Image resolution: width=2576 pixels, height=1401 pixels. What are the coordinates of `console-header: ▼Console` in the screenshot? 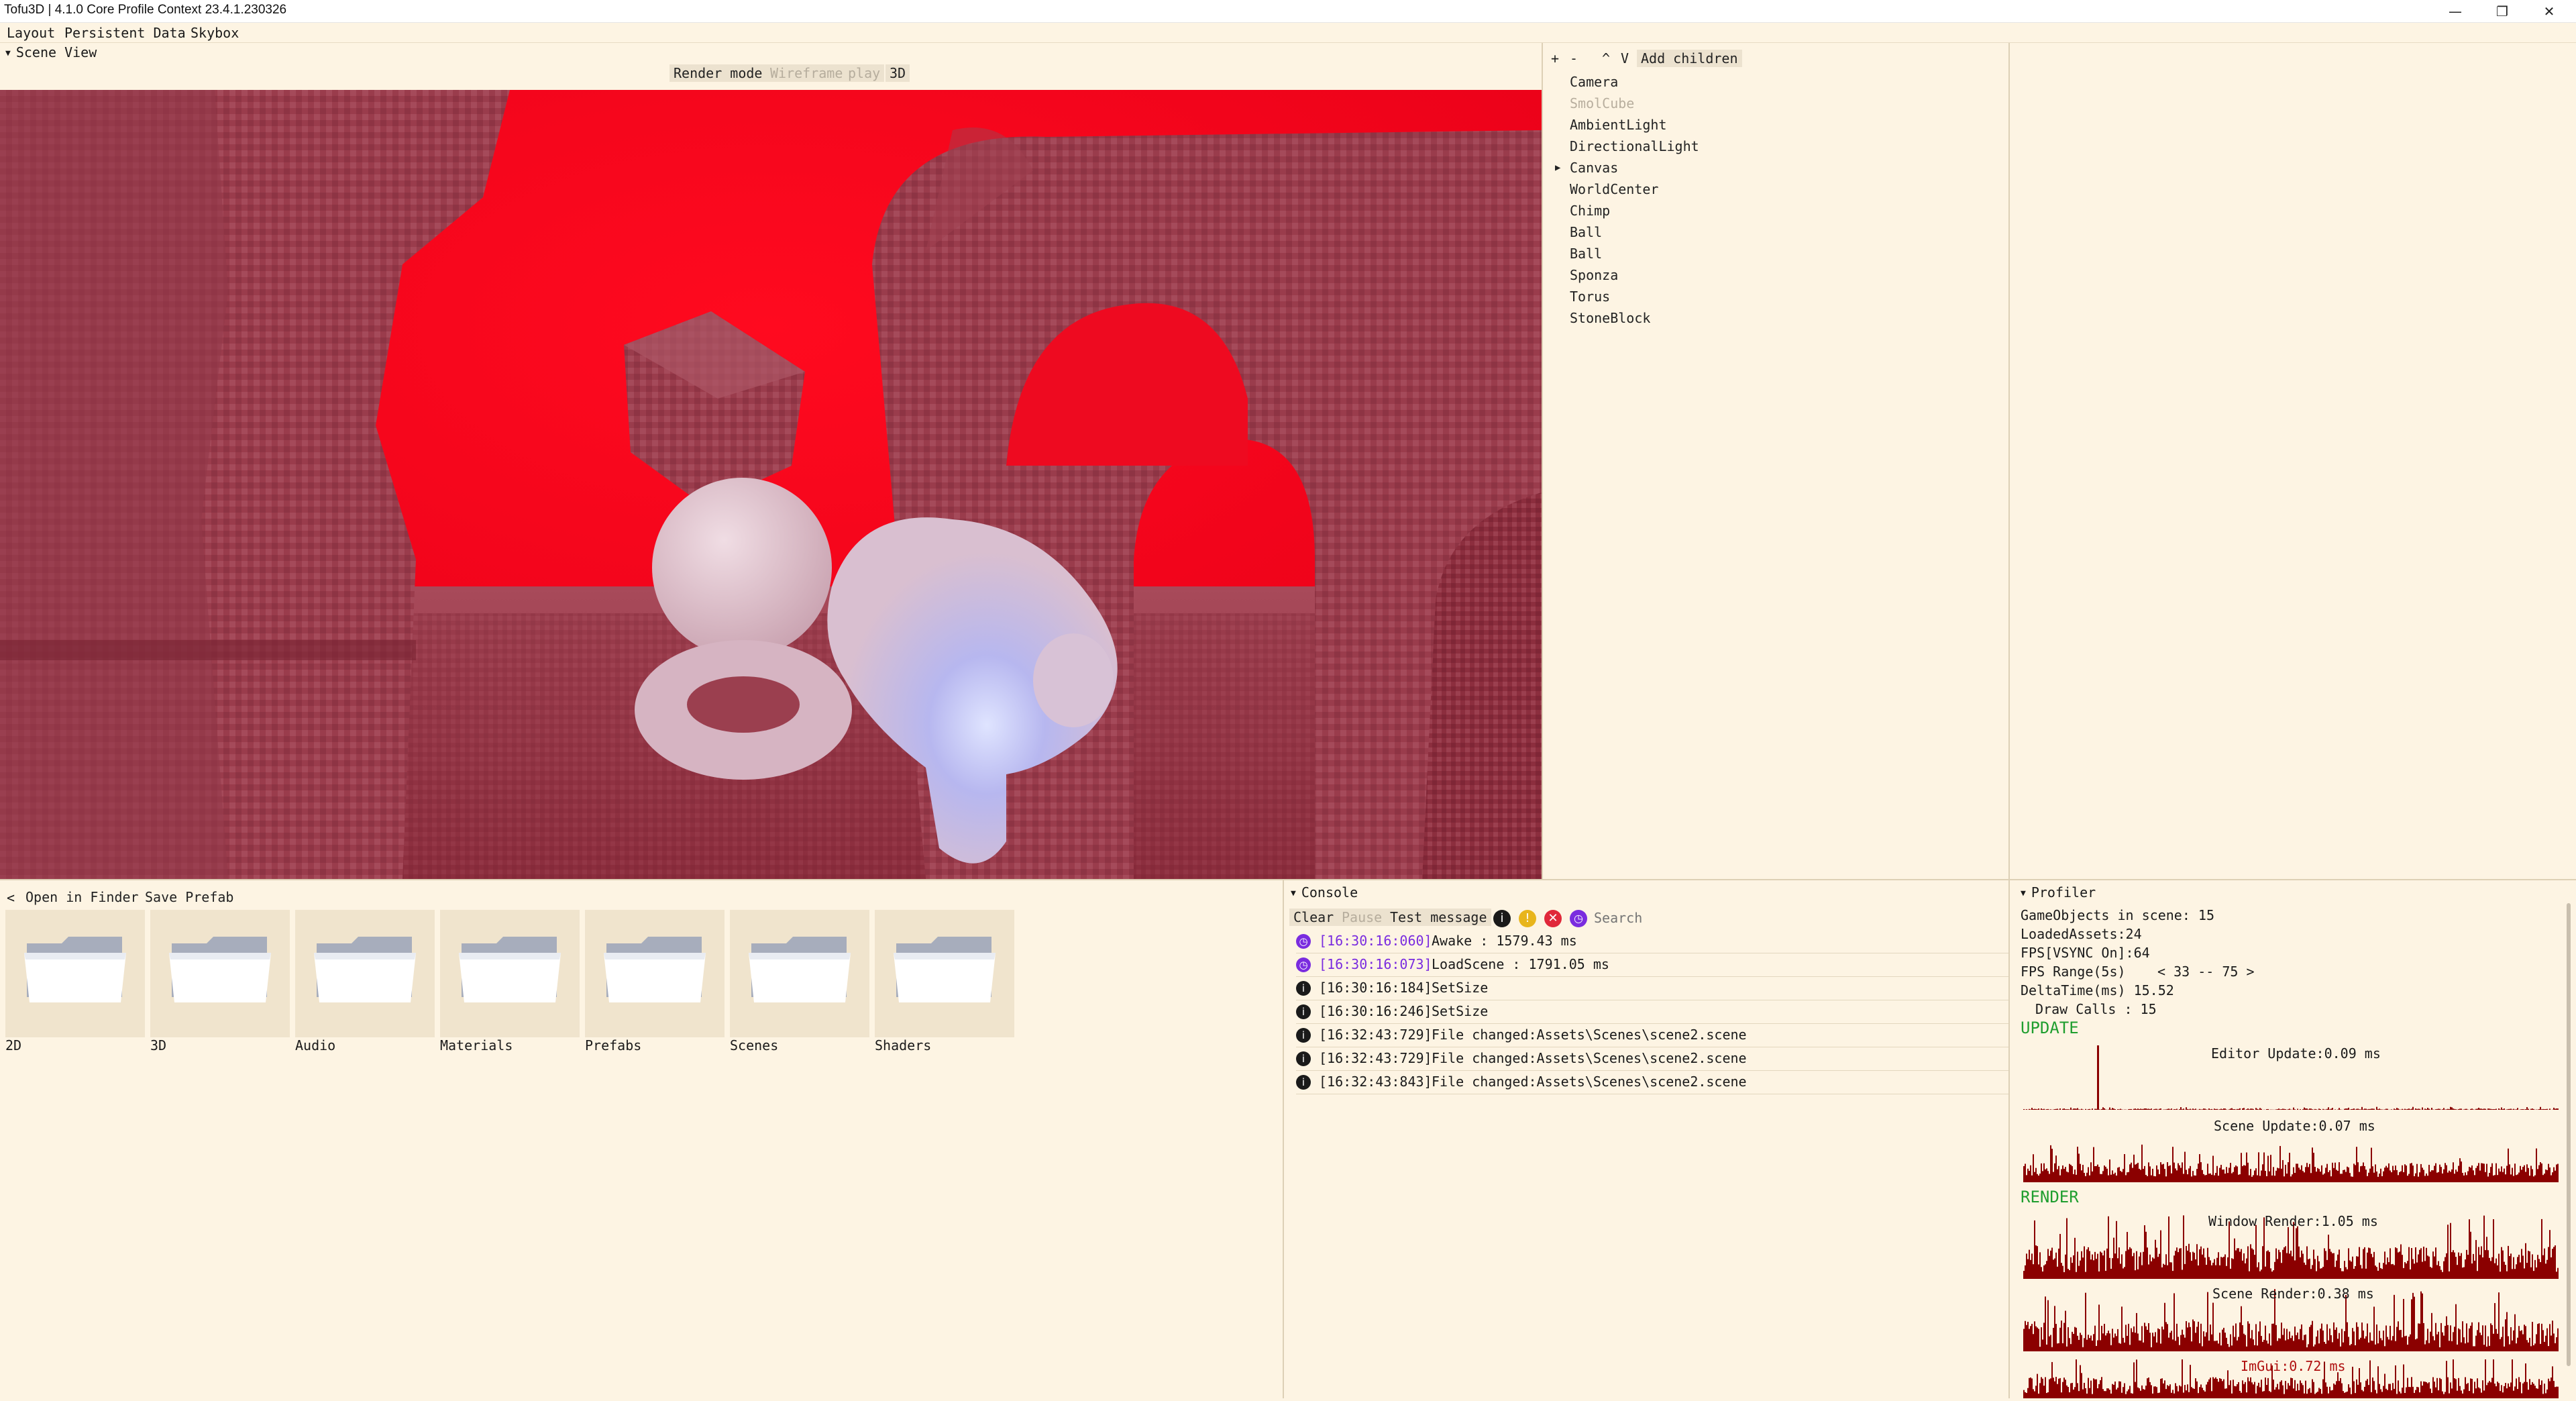 It's located at (1324, 892).